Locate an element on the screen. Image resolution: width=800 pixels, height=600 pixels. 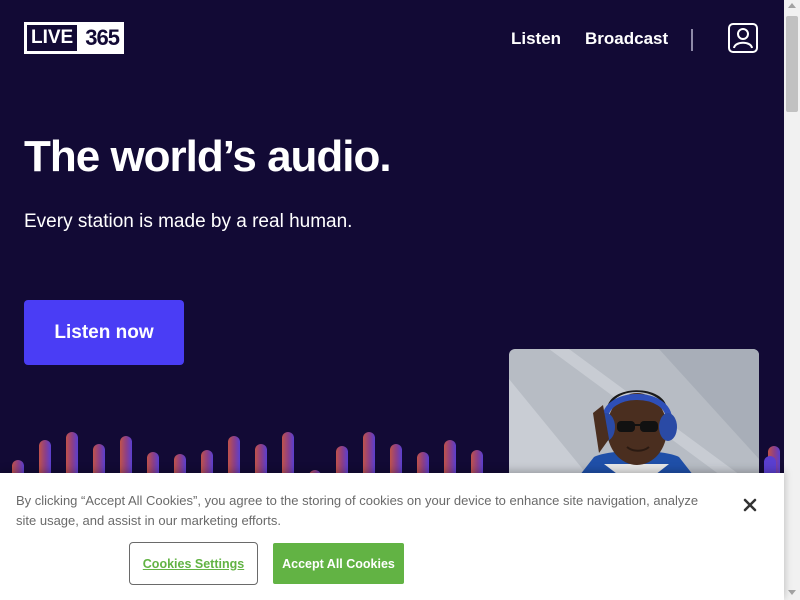
user-icon is located at coordinates (743, 38).